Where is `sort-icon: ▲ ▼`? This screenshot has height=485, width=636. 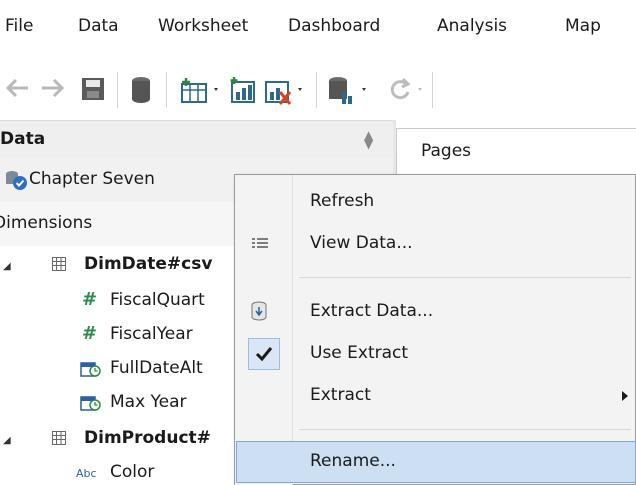 sort-icon: ▲ ▼ is located at coordinates (368, 139).